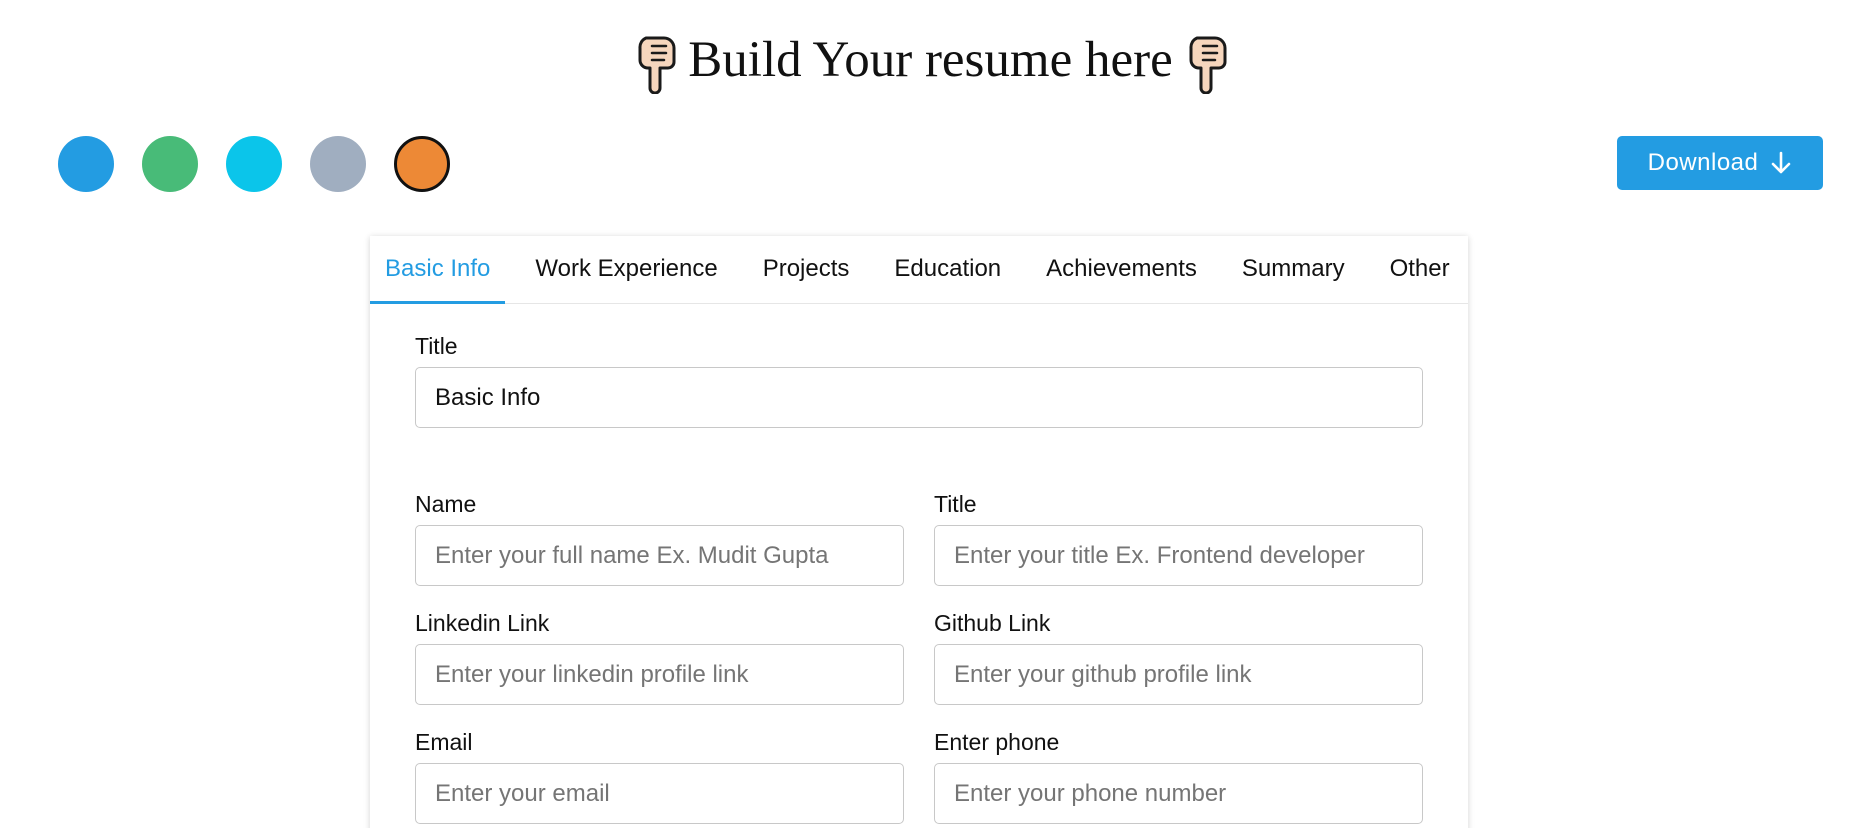 The width and height of the screenshot is (1861, 828). What do you see at coordinates (955, 504) in the screenshot?
I see `title-label: Title` at bounding box center [955, 504].